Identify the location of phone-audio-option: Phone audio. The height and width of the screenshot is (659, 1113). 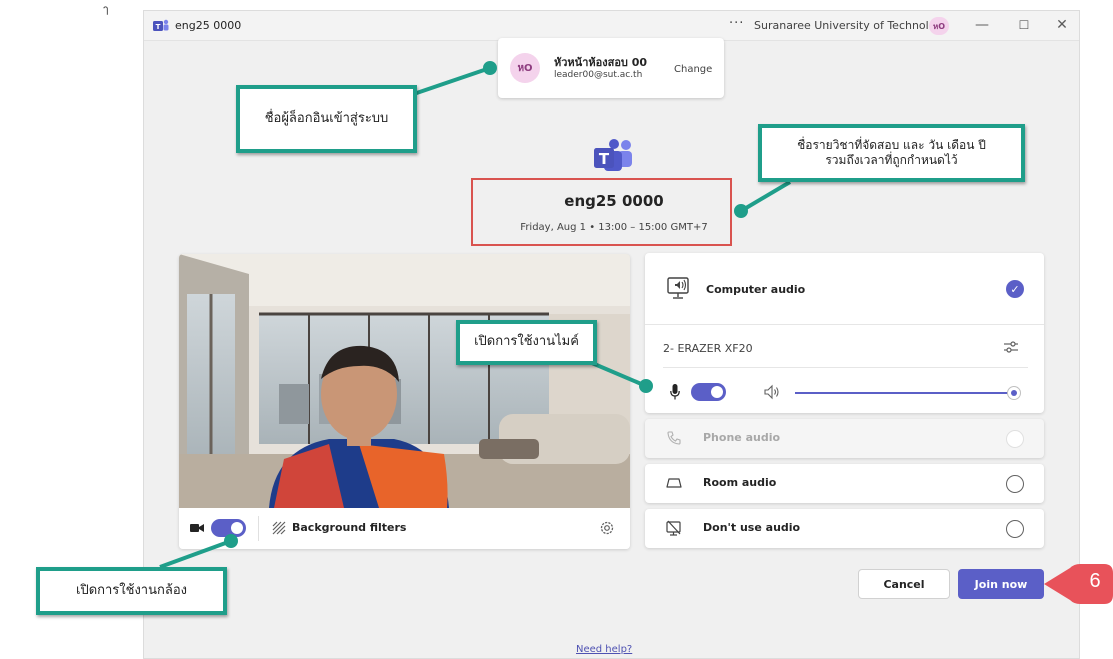
(844, 438).